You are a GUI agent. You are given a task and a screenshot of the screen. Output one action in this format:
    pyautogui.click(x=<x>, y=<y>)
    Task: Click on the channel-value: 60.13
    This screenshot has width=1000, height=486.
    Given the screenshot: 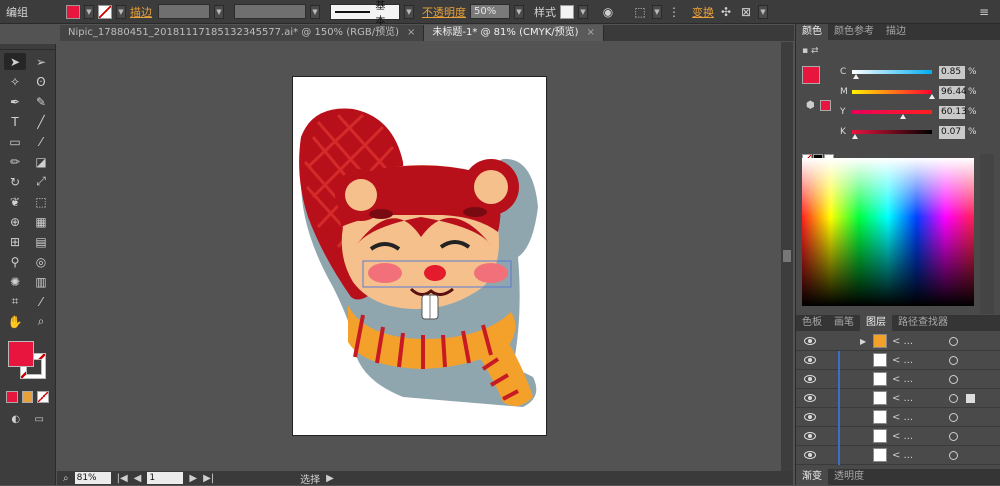 What is the action you would take?
    pyautogui.click(x=953, y=112)
    